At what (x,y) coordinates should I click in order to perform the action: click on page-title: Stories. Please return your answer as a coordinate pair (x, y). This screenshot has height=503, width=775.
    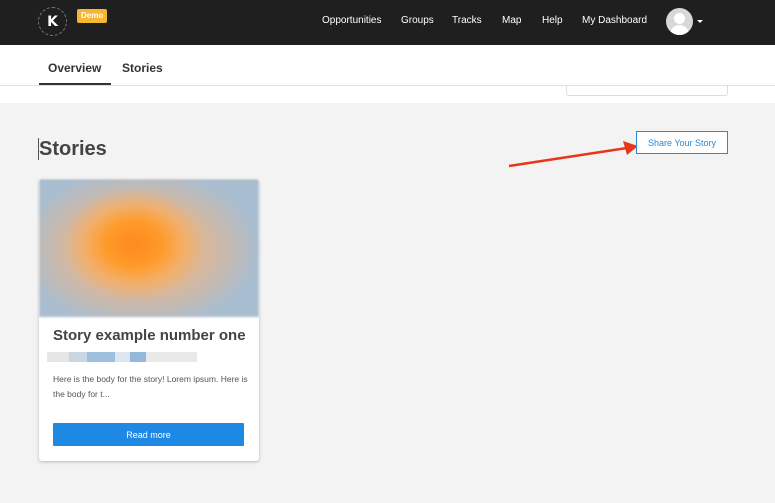
    Looking at the image, I should click on (73, 149).